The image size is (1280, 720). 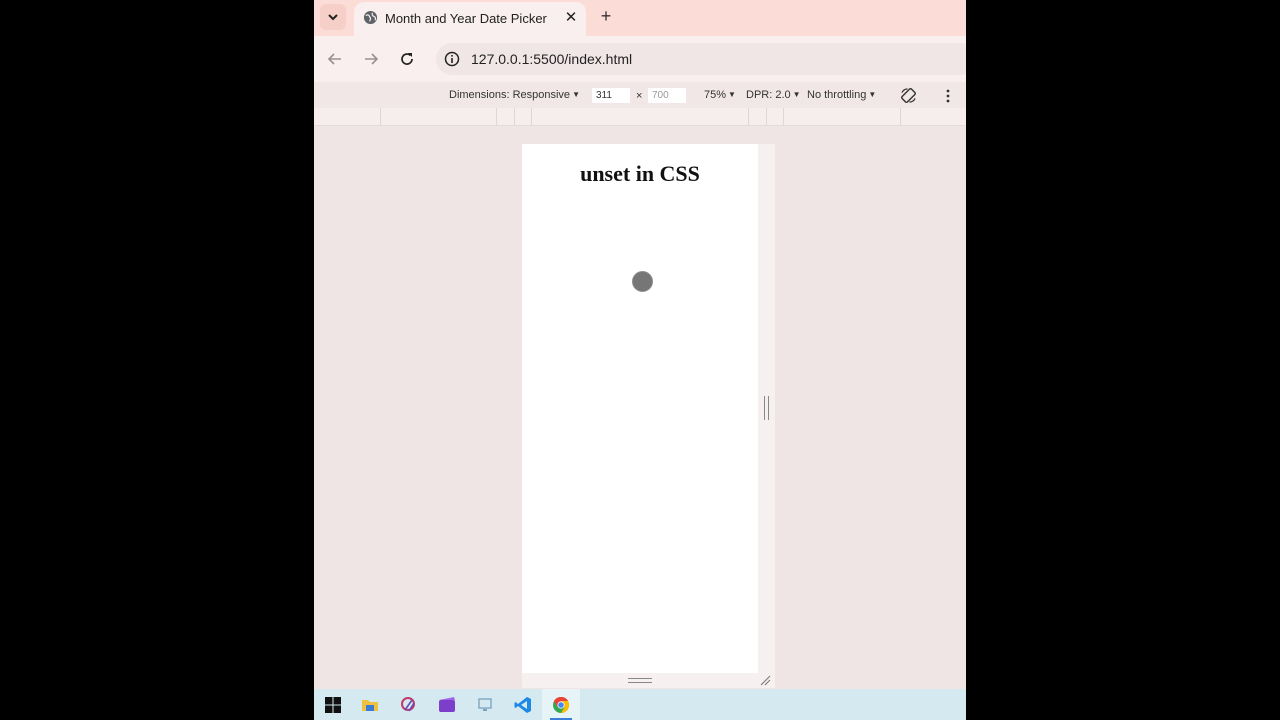 What do you see at coordinates (768, 95) in the screenshot?
I see `dpr-label: DPR: 2.0` at bounding box center [768, 95].